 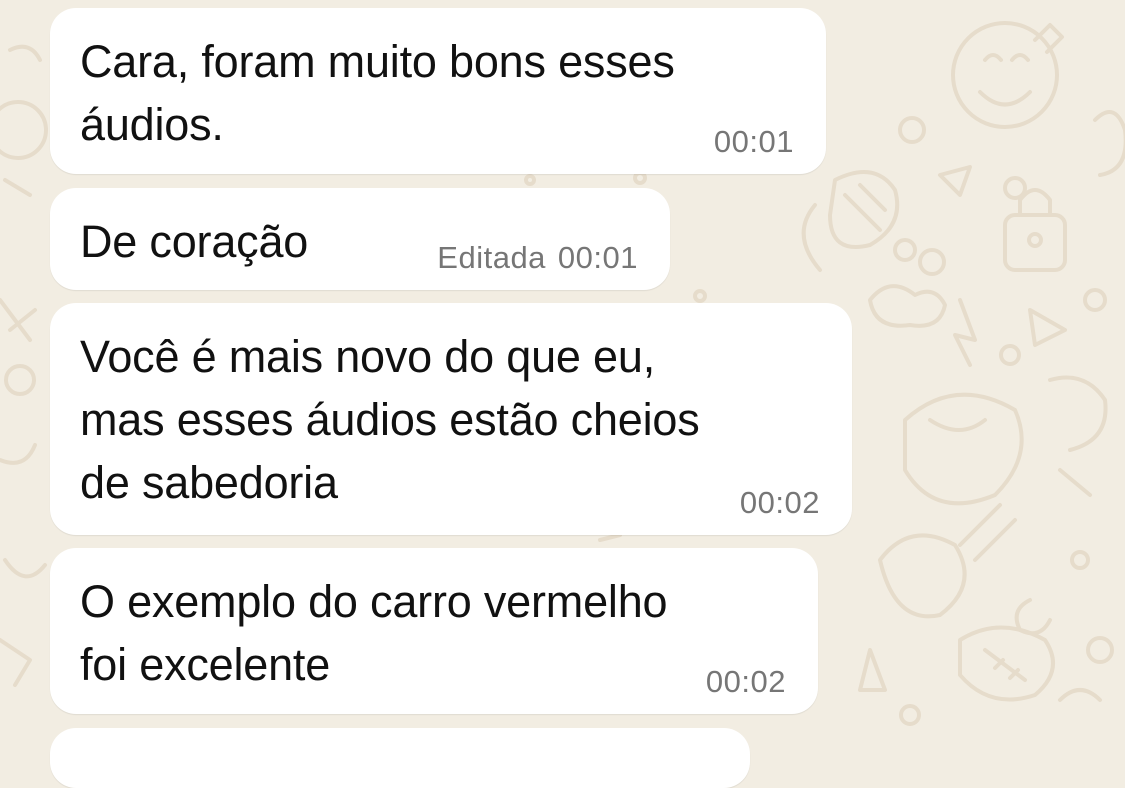 What do you see at coordinates (194, 241) in the screenshot?
I see `message-text: De coração` at bounding box center [194, 241].